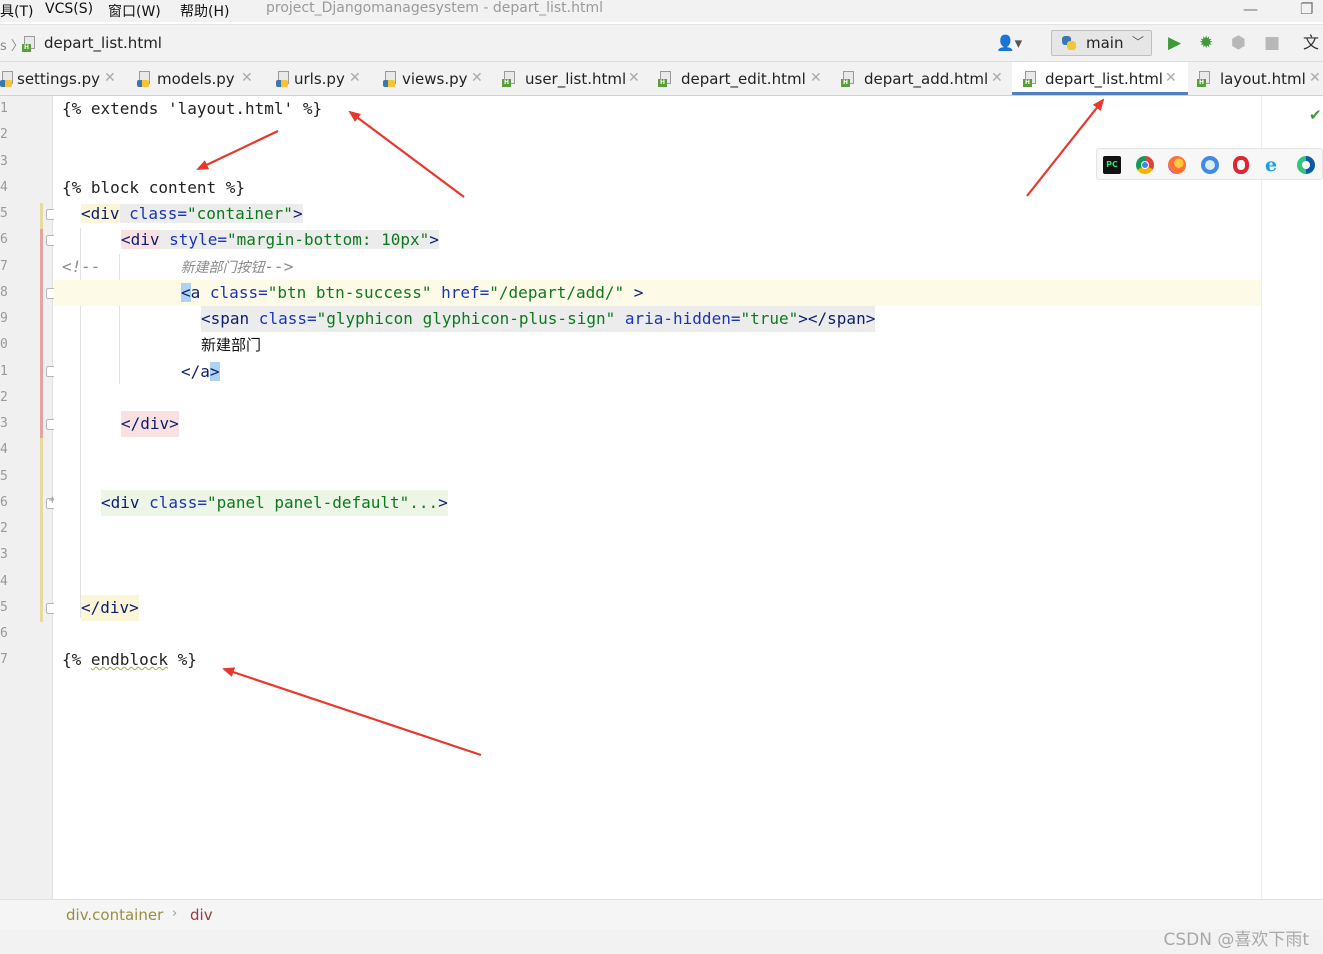 Image resolution: width=1323 pixels, height=954 pixels. Describe the element at coordinates (1177, 165) in the screenshot. I see `firefox-icon` at that location.